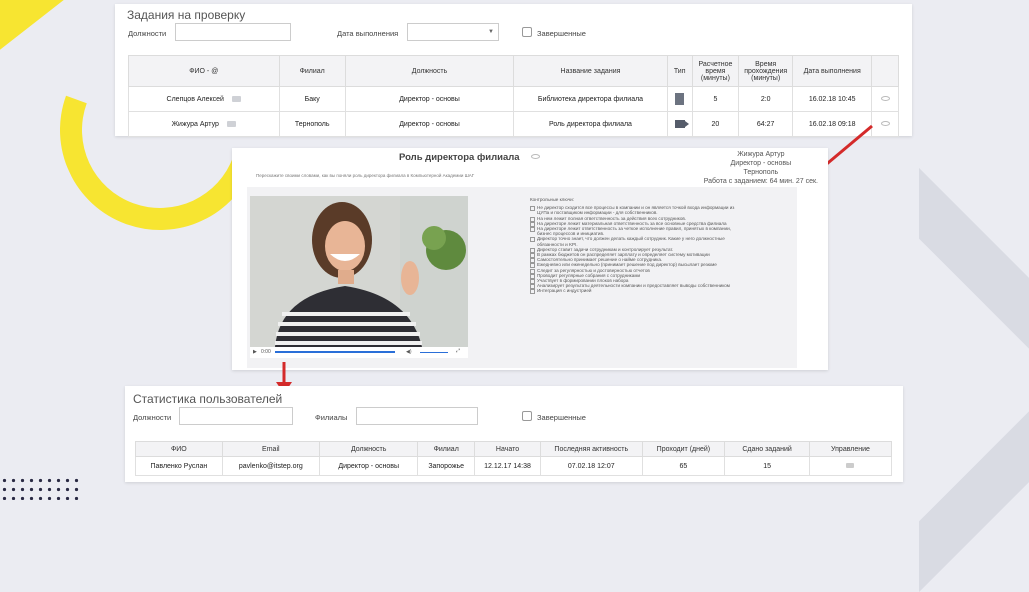 Image resolution: width=1029 pixels, height=592 pixels. Describe the element at coordinates (590, 124) in the screenshot. I see `task-cell: Роль директора филиала` at that location.